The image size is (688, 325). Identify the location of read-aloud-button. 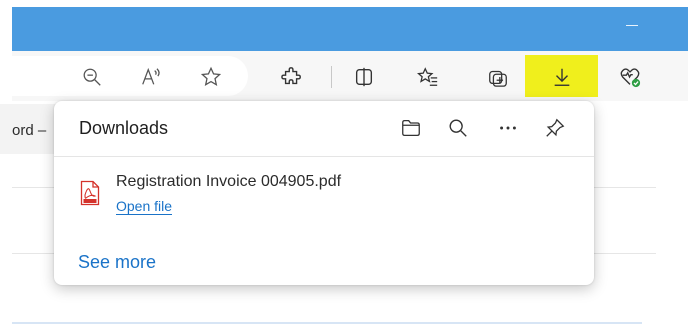
(151, 77).